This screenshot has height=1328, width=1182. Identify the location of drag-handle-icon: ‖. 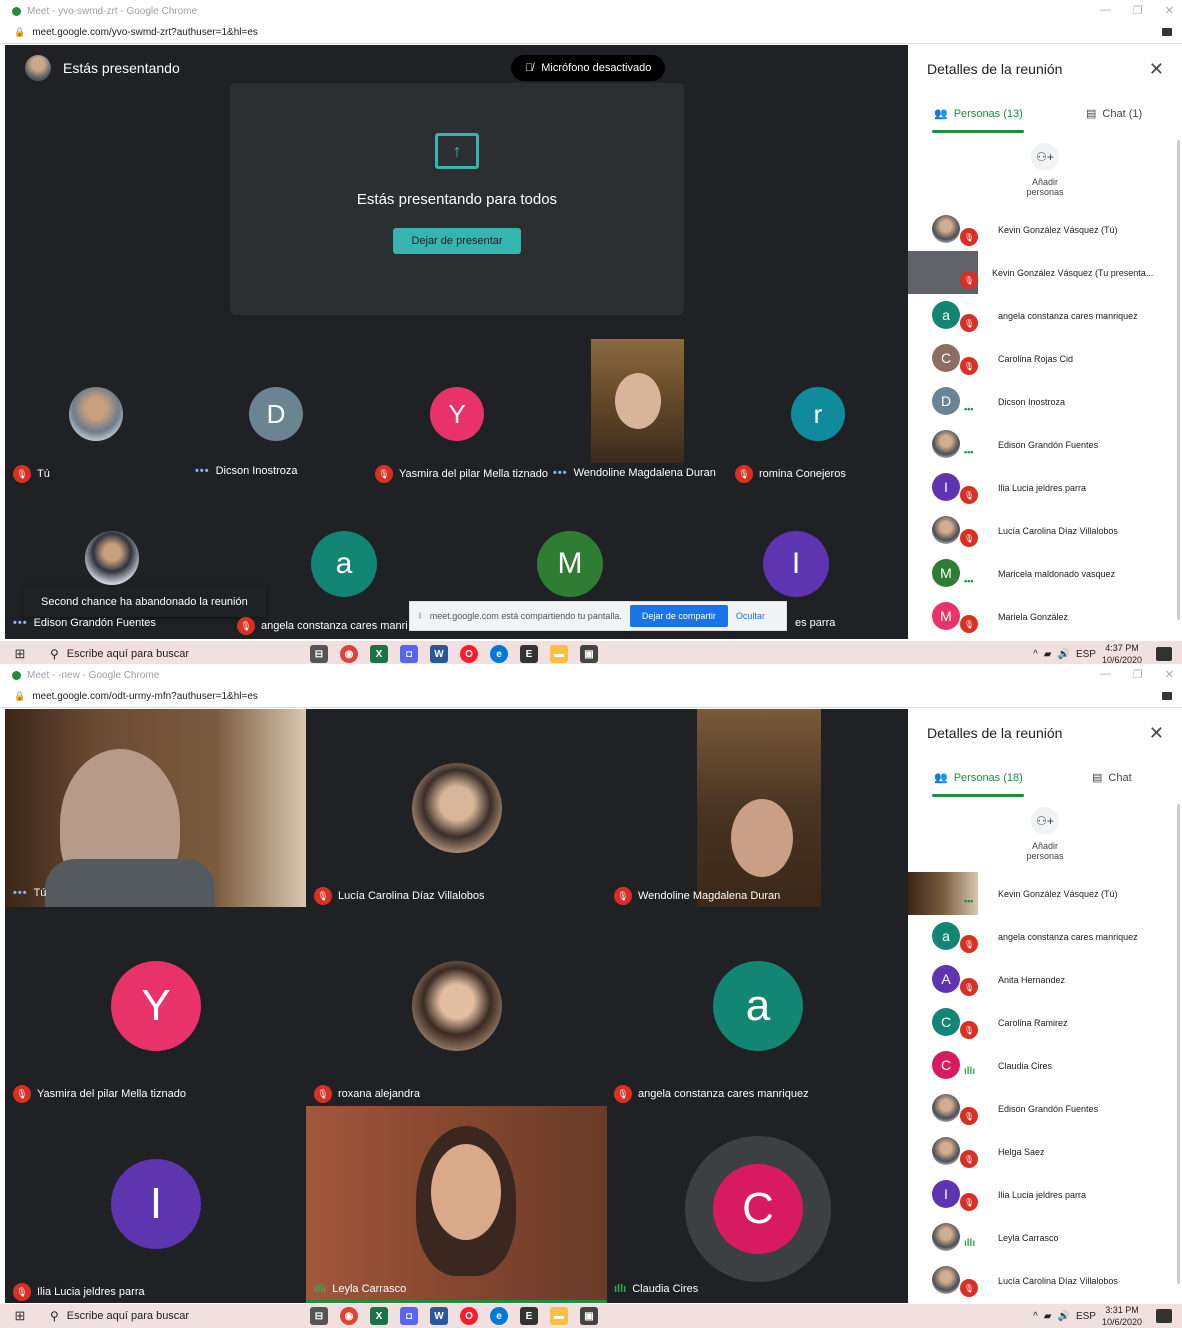
(420, 616).